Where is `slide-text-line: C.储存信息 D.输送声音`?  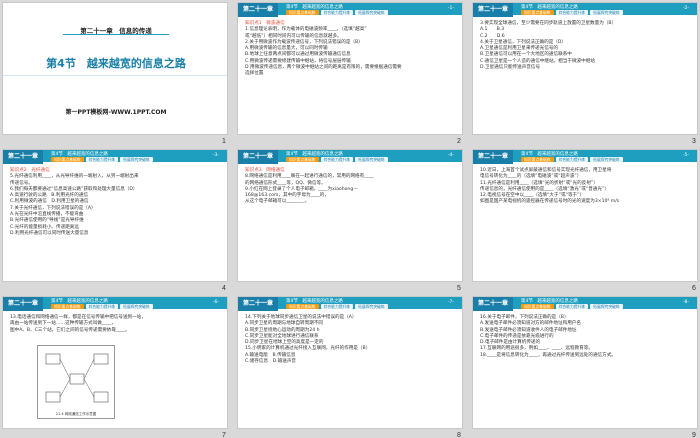
slide-text-line: C.储存信息 D.输送声音 is located at coordinates (271, 362).